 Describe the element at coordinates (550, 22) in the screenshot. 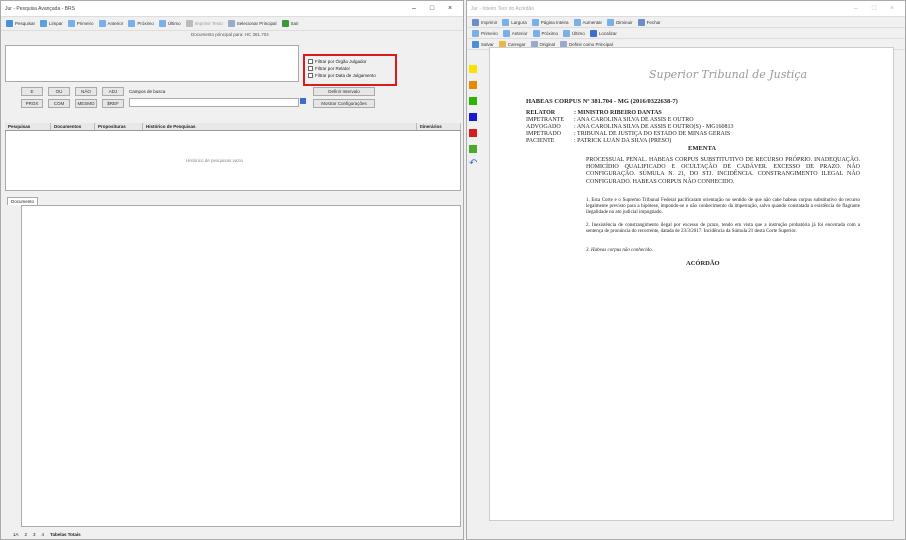

I see `full-page-button: Página Inteira` at that location.